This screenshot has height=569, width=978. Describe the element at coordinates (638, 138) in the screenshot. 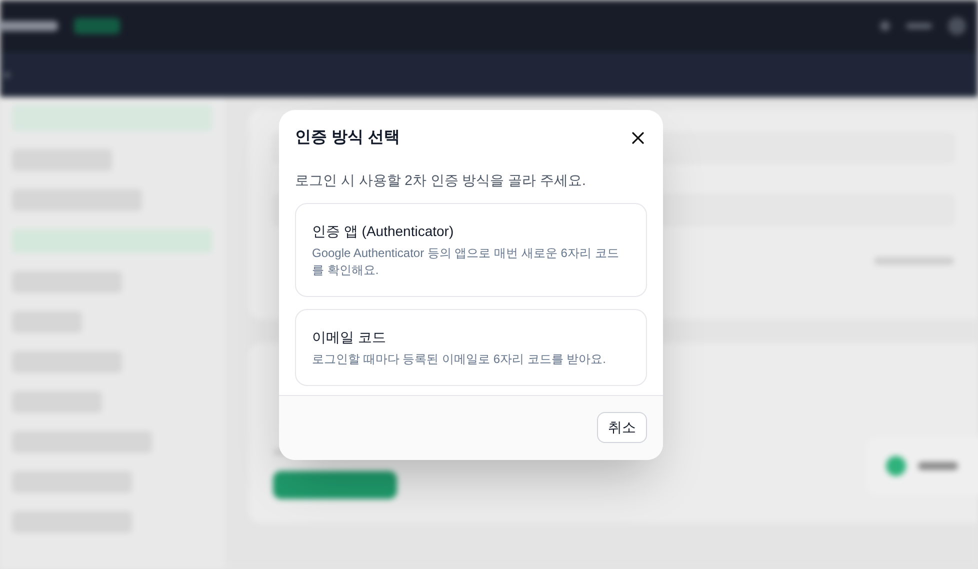

I see `close-icon` at that location.